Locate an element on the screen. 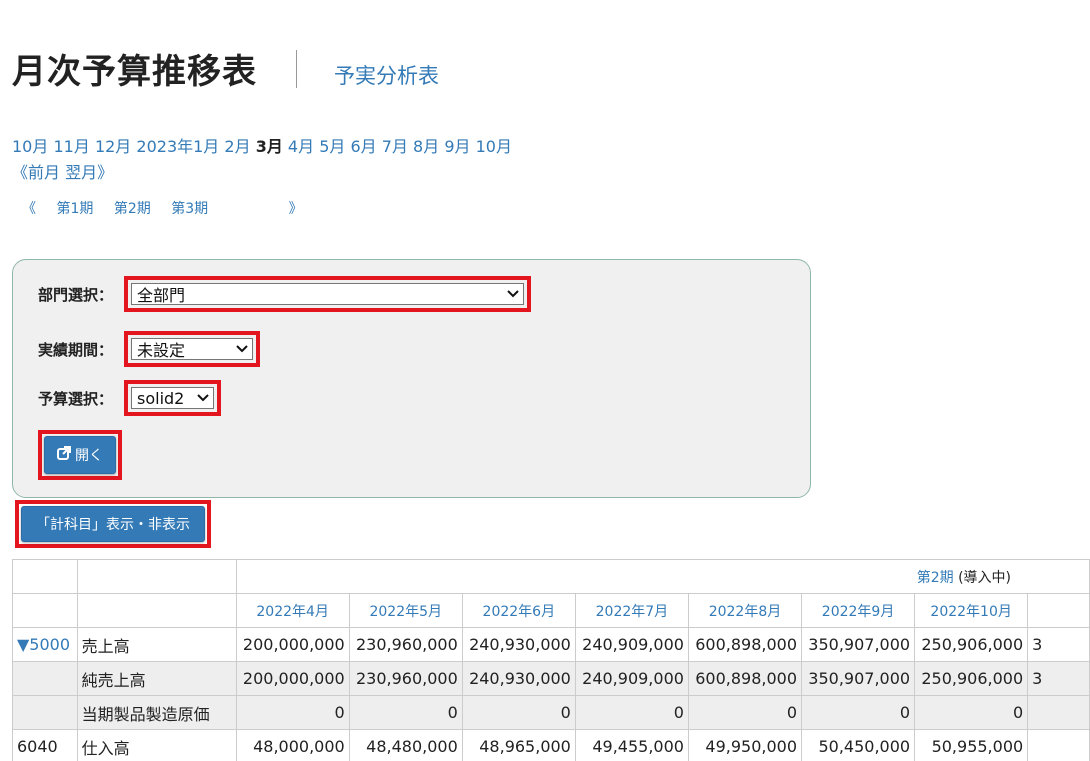 This screenshot has width=1090, height=761. budget-row: 予算選択： solid2 is located at coordinates (129, 398).